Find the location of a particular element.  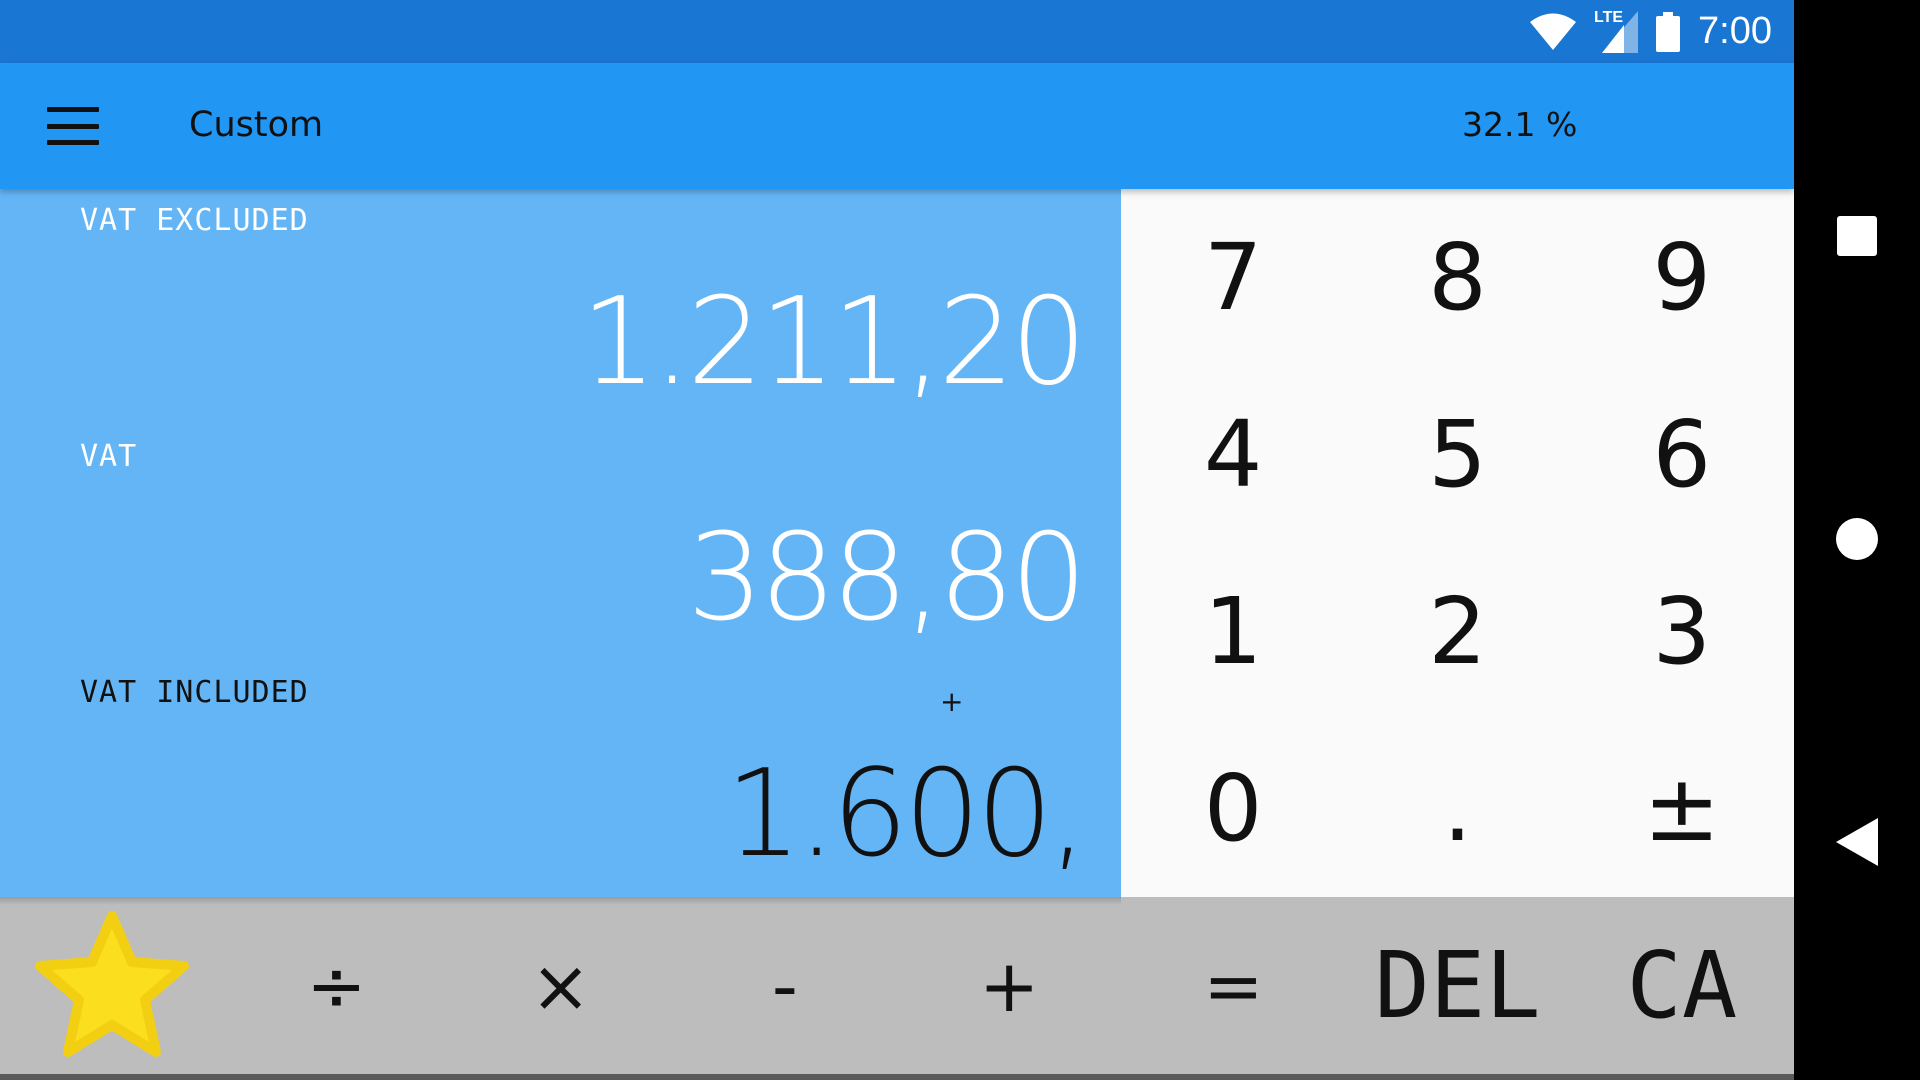

key-9: 9 is located at coordinates (1682, 277).